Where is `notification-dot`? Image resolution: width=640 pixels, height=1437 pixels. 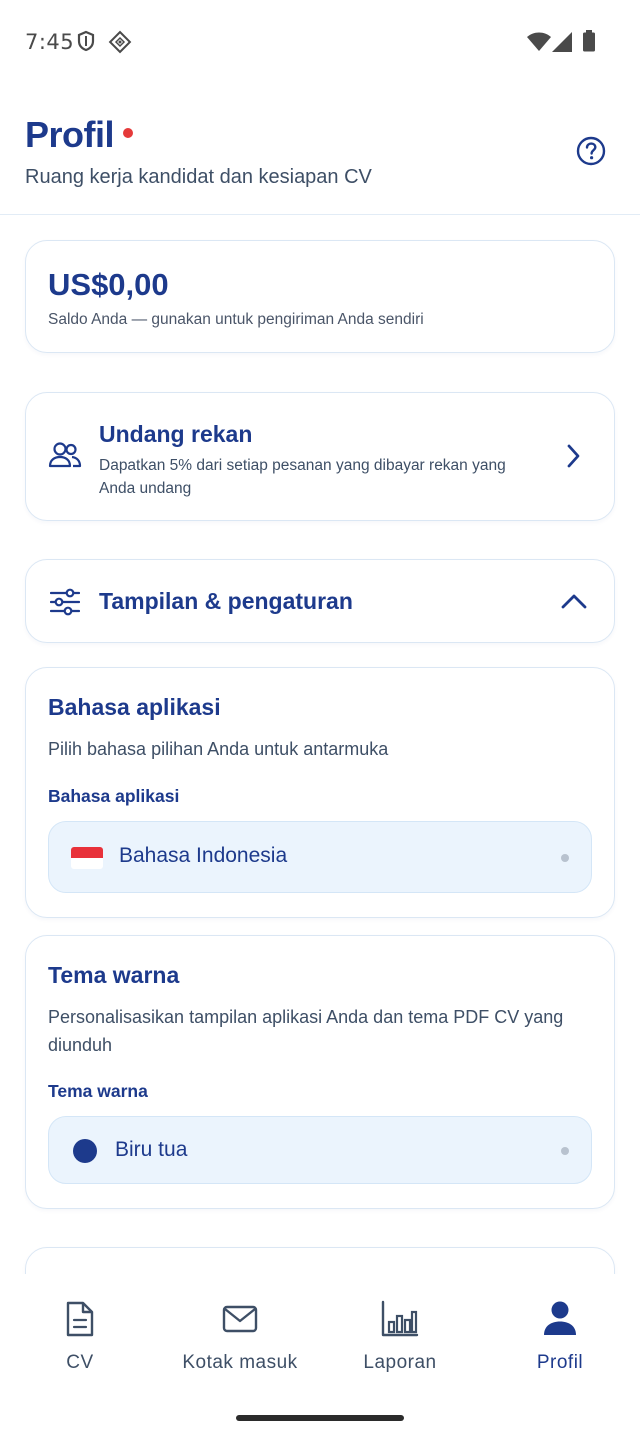 notification-dot is located at coordinates (128, 133).